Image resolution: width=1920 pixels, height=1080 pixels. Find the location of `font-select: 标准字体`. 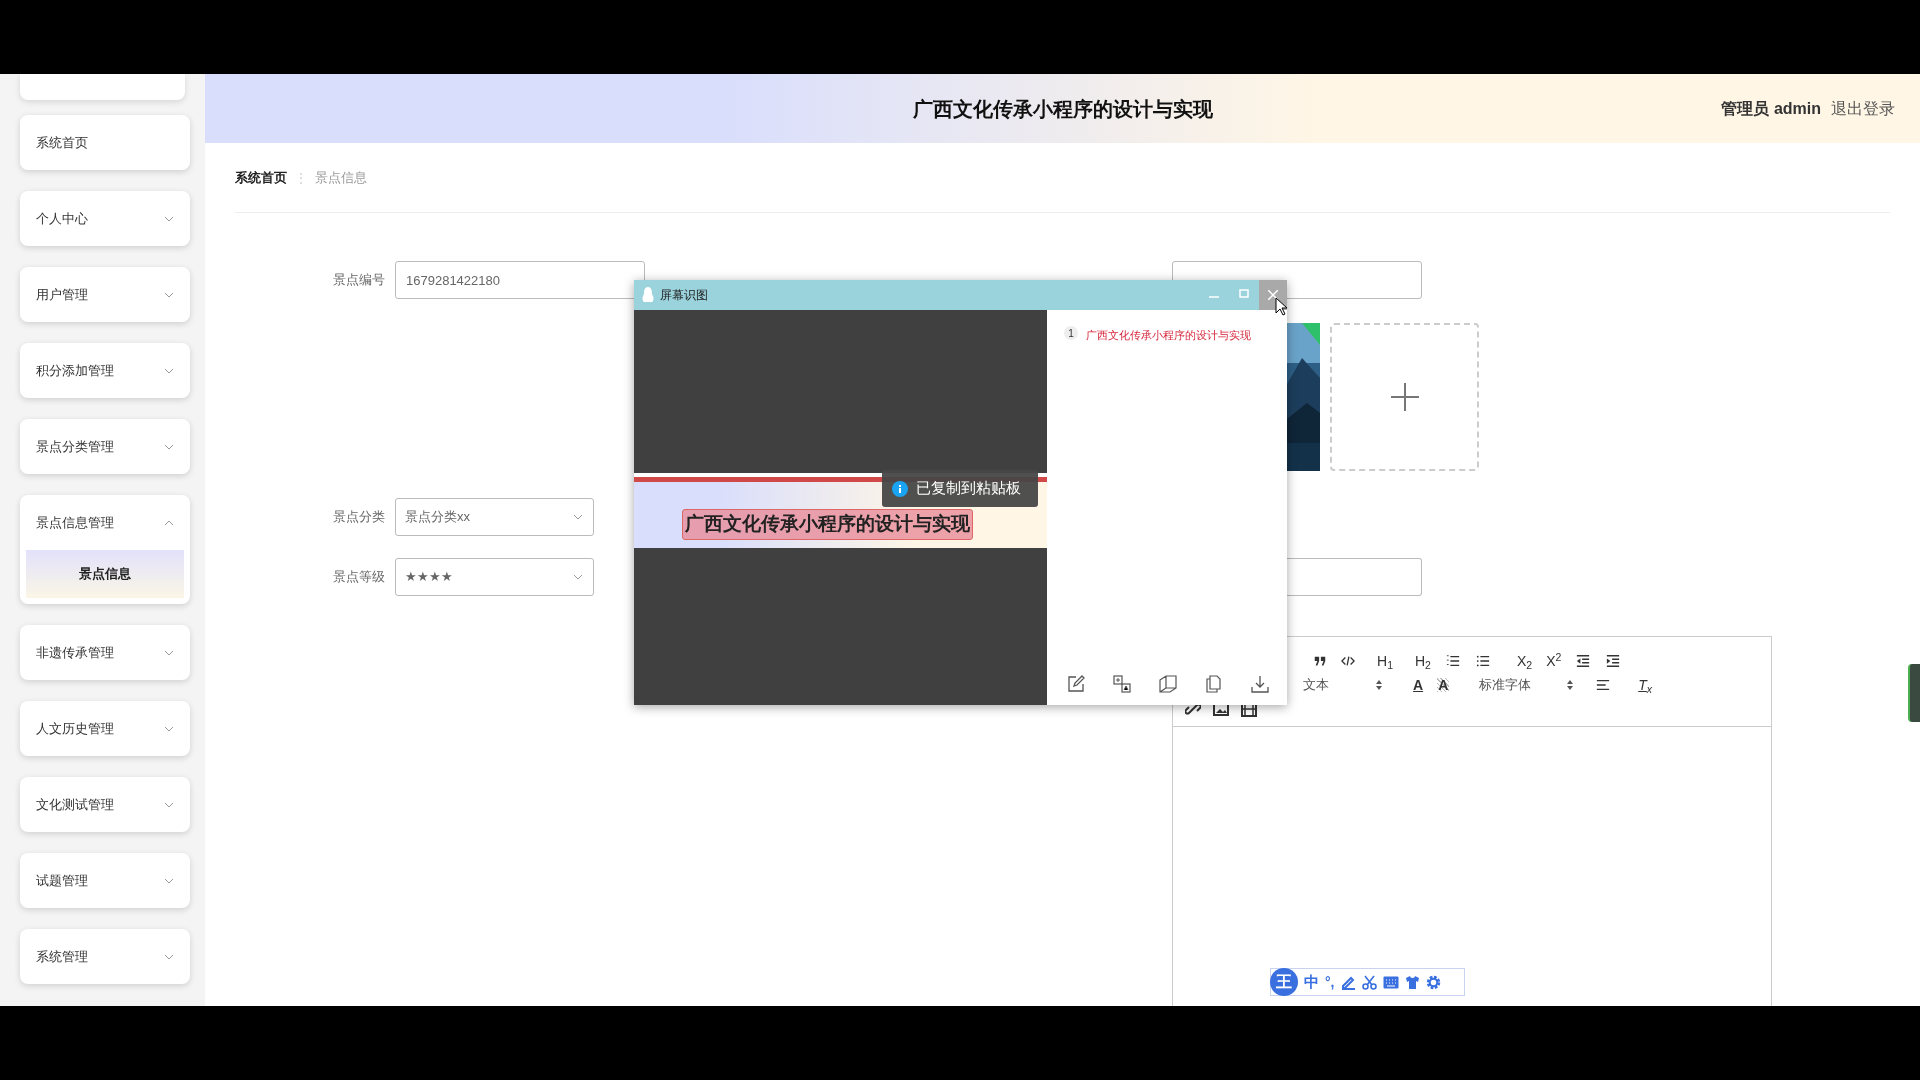

font-select: 标准字体 is located at coordinates (1527, 685).